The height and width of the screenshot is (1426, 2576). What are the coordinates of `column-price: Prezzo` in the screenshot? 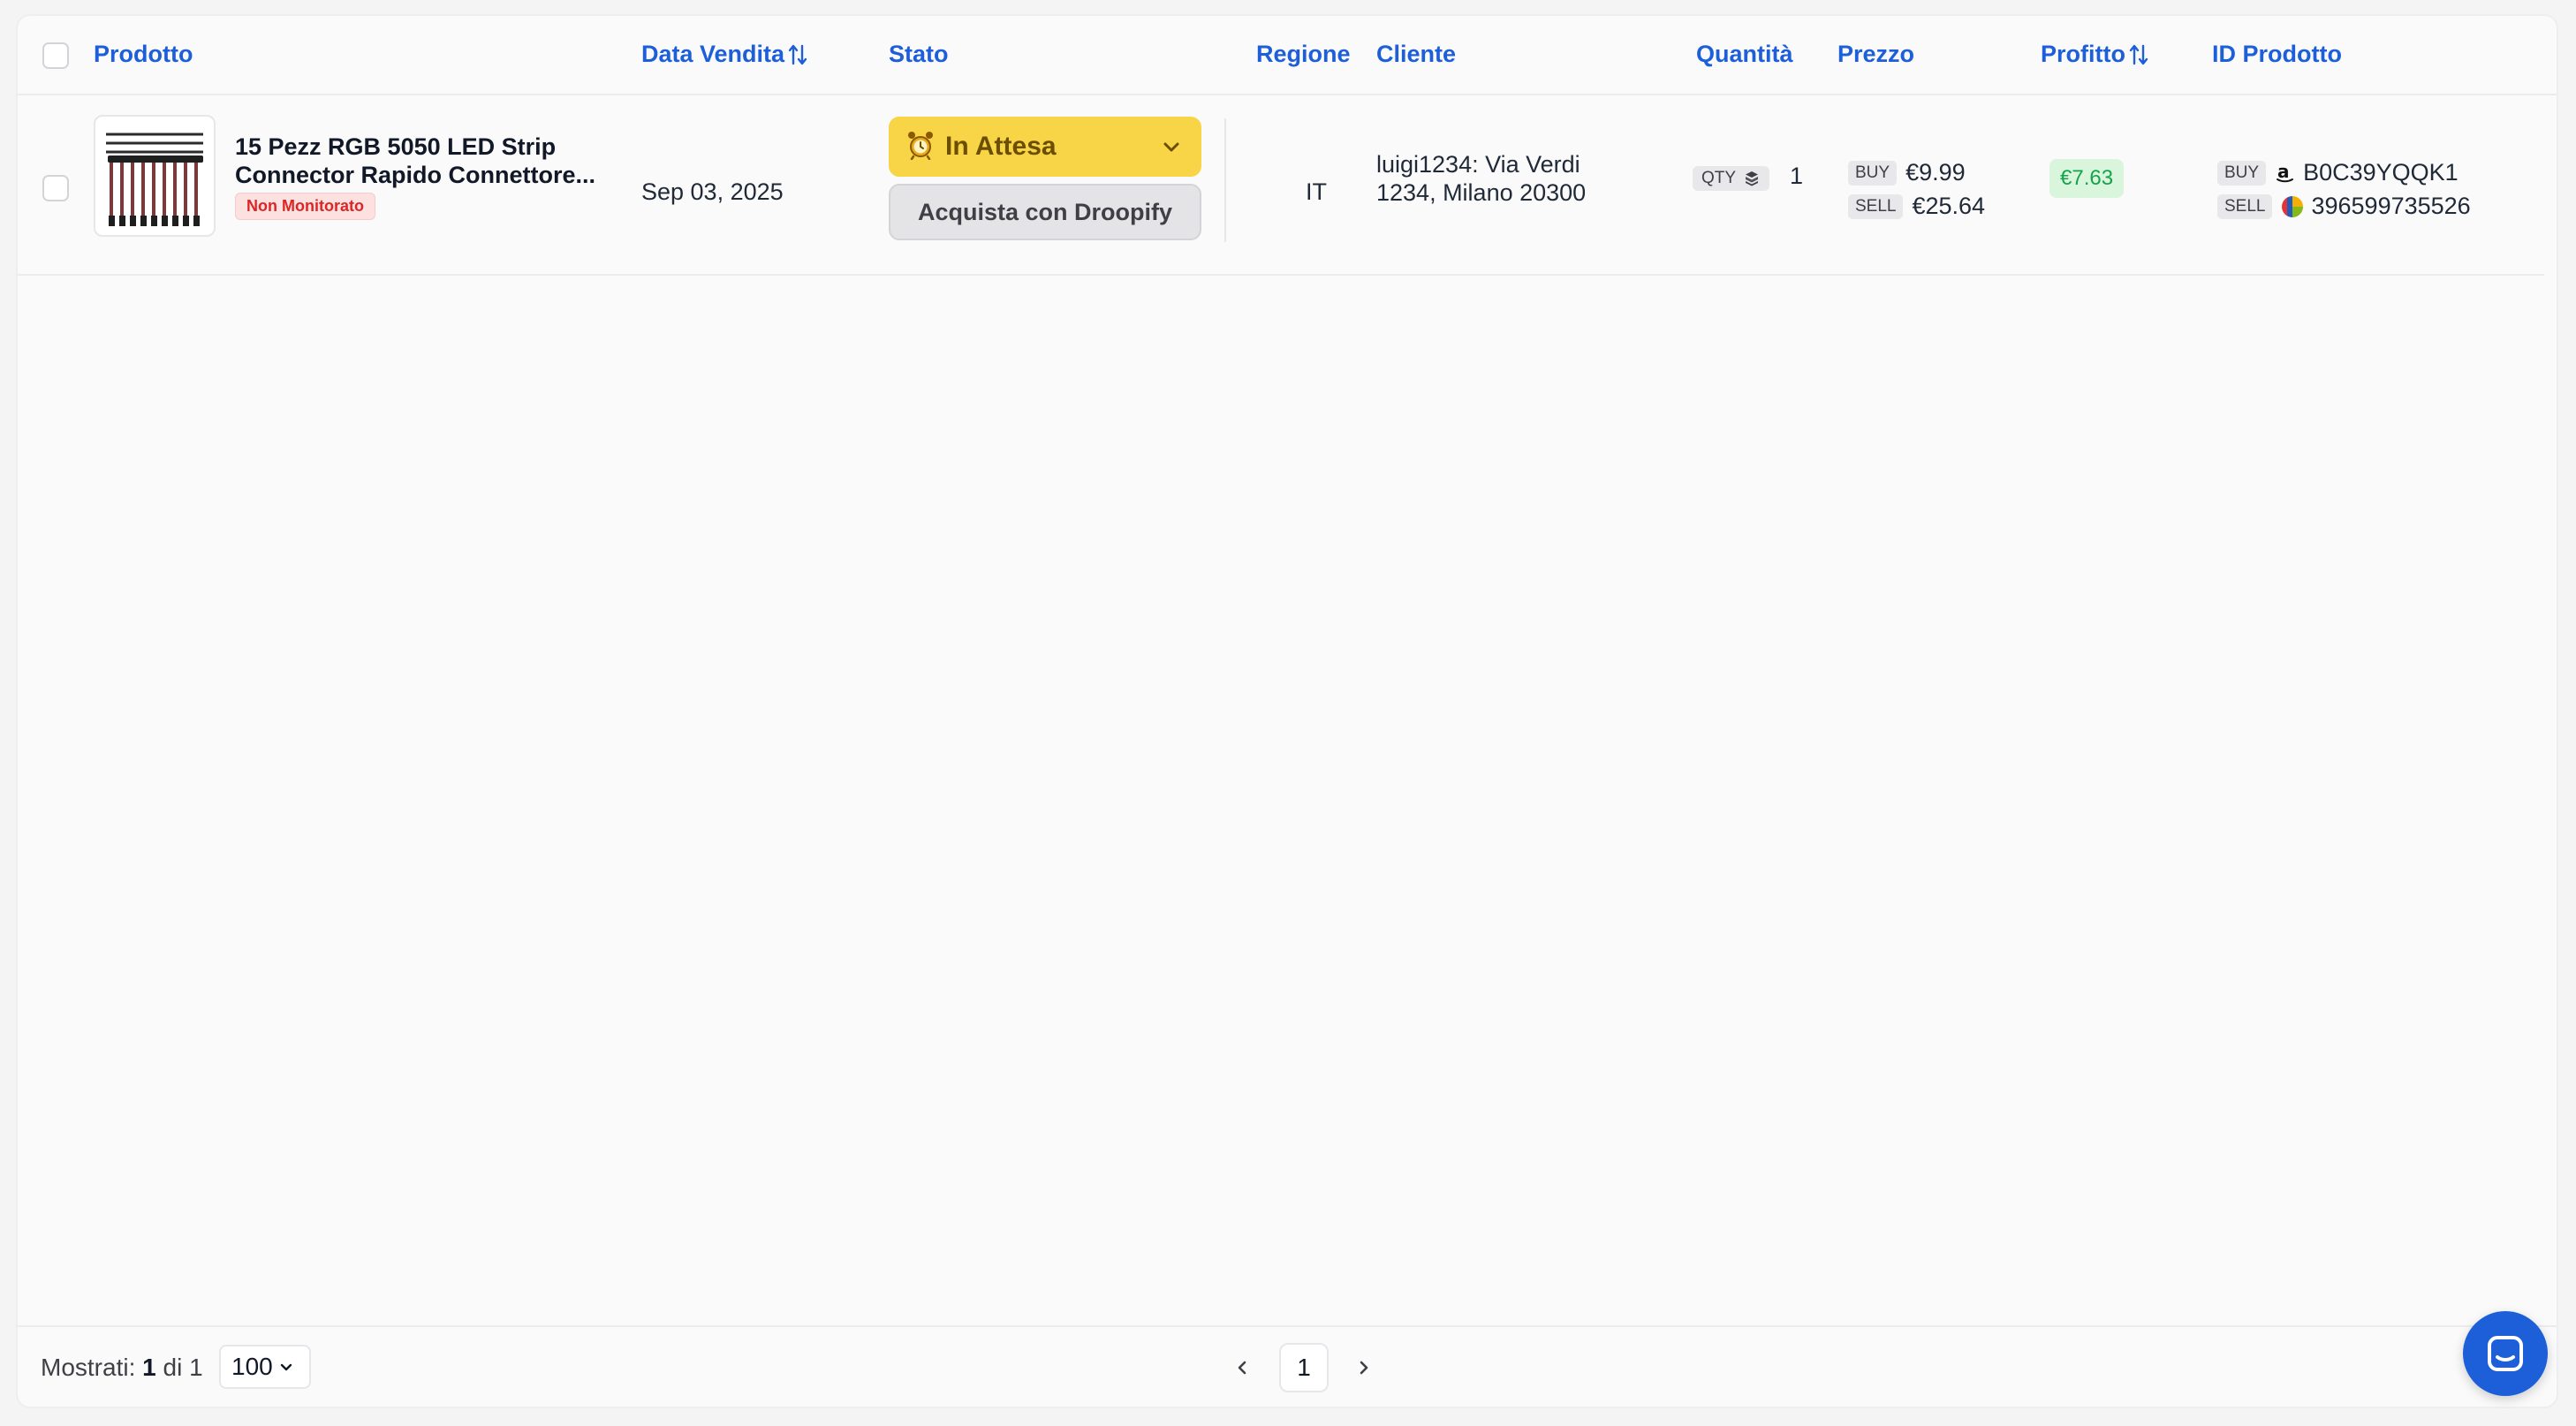 It's located at (1875, 54).